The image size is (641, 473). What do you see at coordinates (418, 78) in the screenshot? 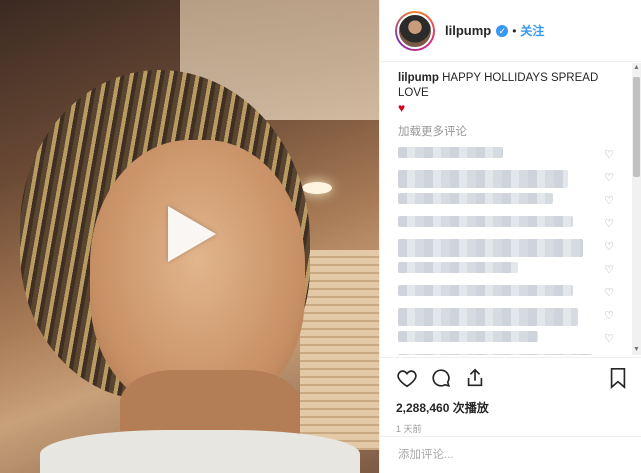
I see `caption-username: lilpump` at bounding box center [418, 78].